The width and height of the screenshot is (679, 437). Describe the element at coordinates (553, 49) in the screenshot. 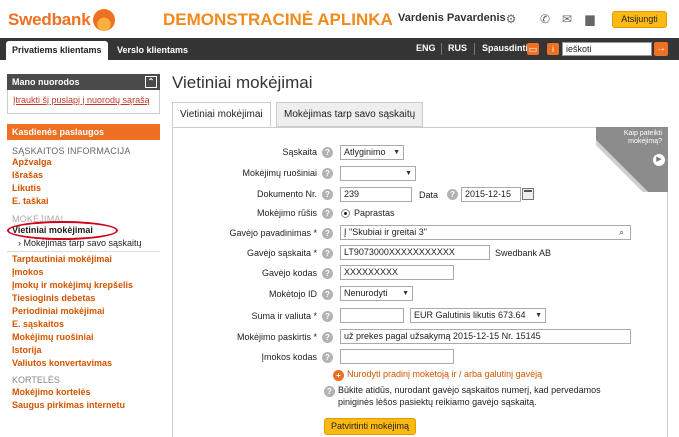

I see `info-icon: i` at that location.